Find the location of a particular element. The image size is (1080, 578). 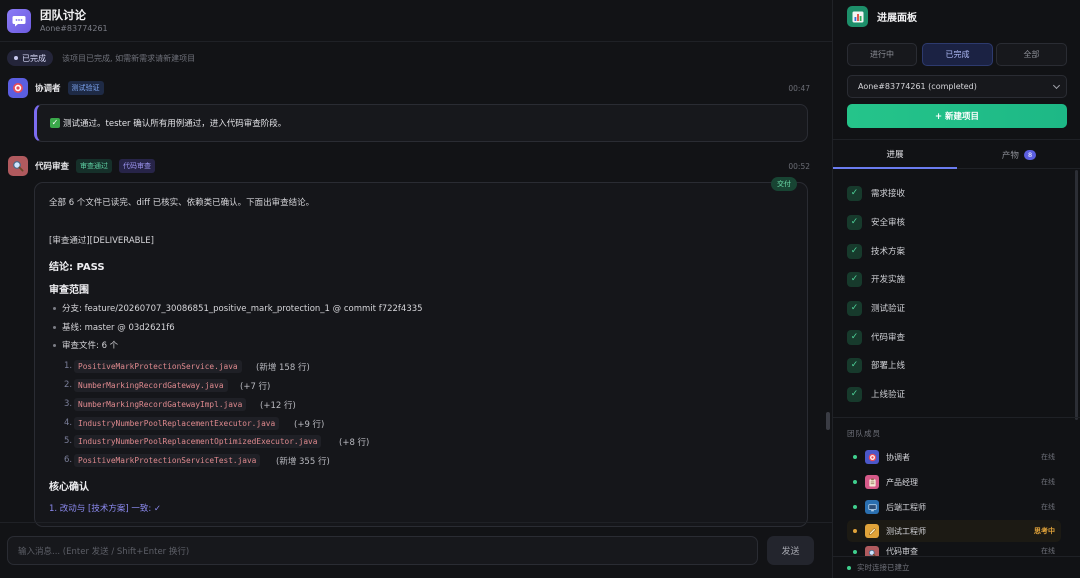

filter-all: 全部 is located at coordinates (1031, 54).